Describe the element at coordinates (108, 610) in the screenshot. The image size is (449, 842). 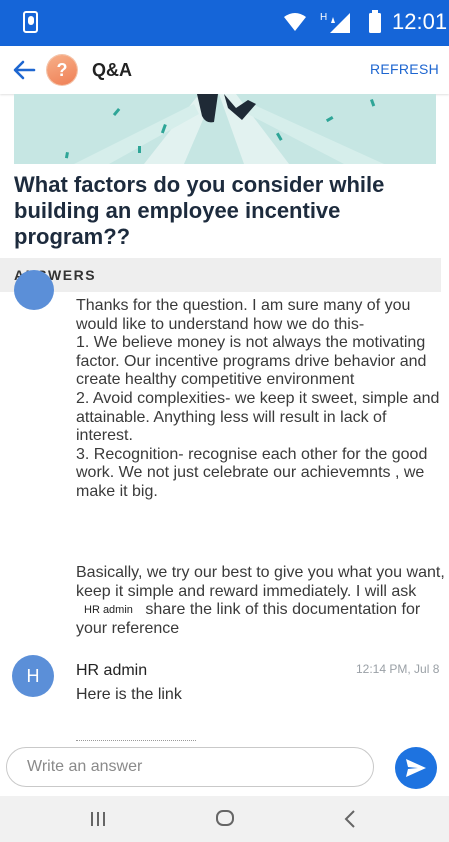
I see `mention-chip: HR admin` at that location.